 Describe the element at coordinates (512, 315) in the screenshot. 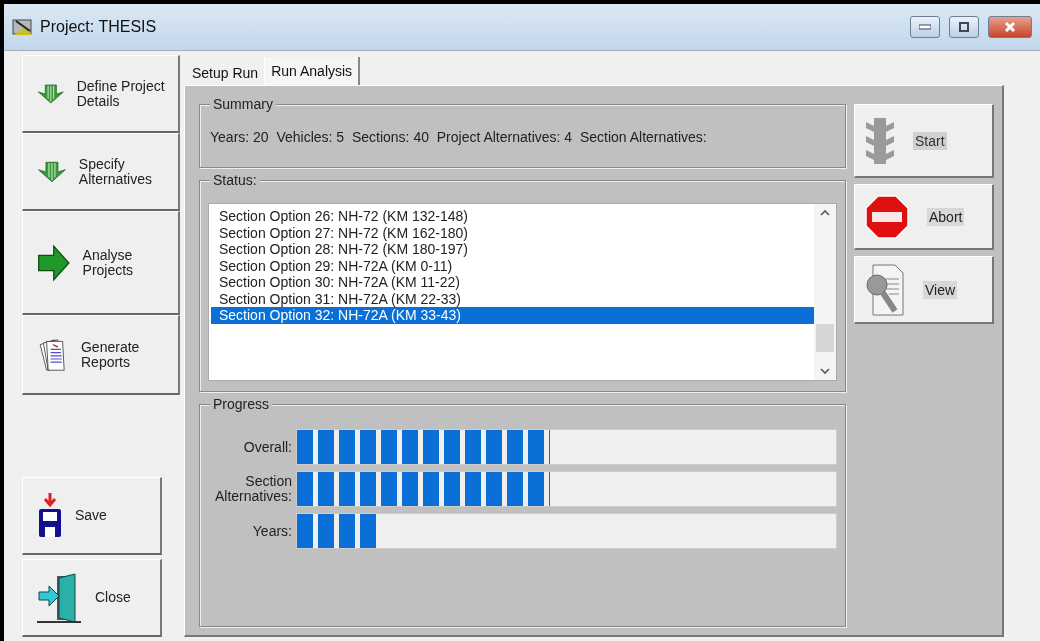

I see `list-item: Section Option 32: NH-72A (KM 33-43)` at that location.